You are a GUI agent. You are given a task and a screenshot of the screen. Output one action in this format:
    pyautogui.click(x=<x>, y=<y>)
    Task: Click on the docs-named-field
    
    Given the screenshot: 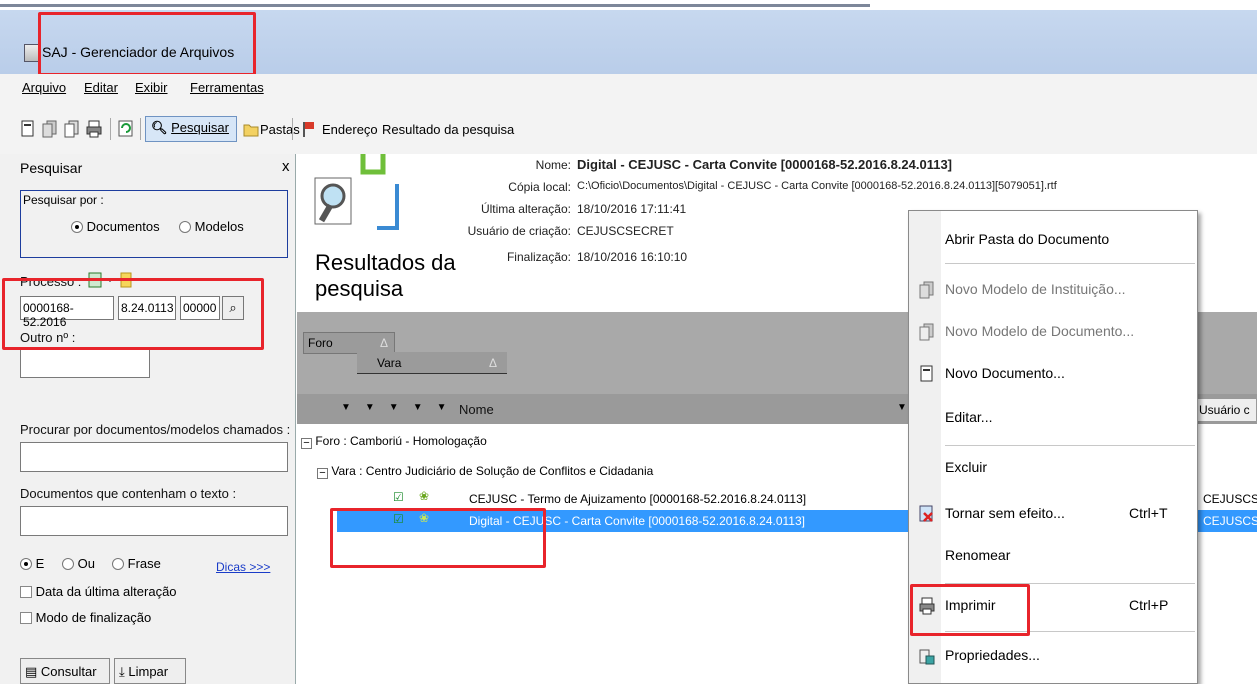 What is the action you would take?
    pyautogui.click(x=154, y=457)
    